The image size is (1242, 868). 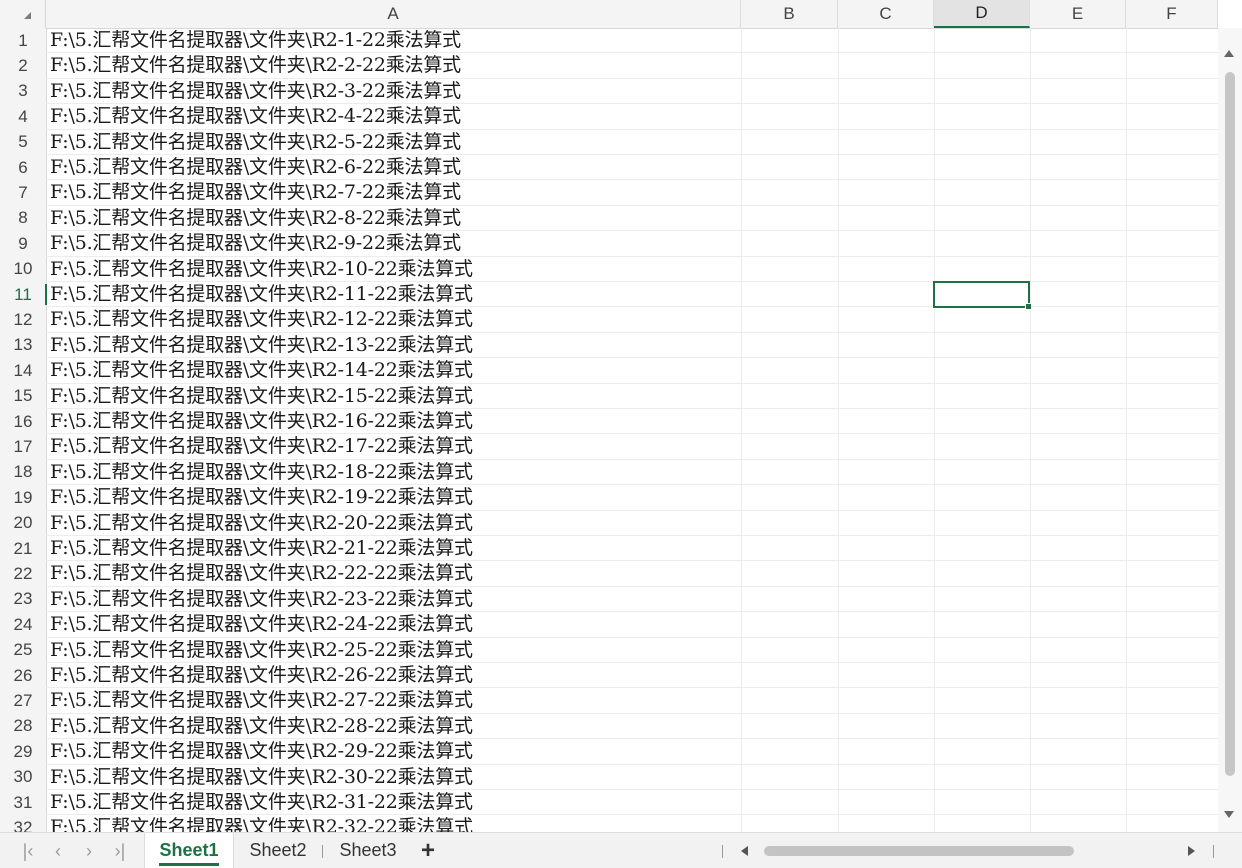 I want to click on cell-a: F:\5.汇帮文件名提取器\文件夹\R2-32-22乘法算式, so click(x=261, y=823).